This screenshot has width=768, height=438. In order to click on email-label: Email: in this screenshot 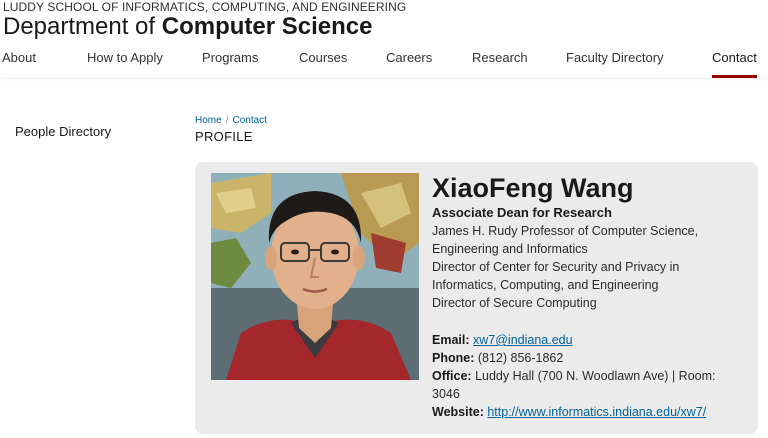, I will do `click(451, 340)`.